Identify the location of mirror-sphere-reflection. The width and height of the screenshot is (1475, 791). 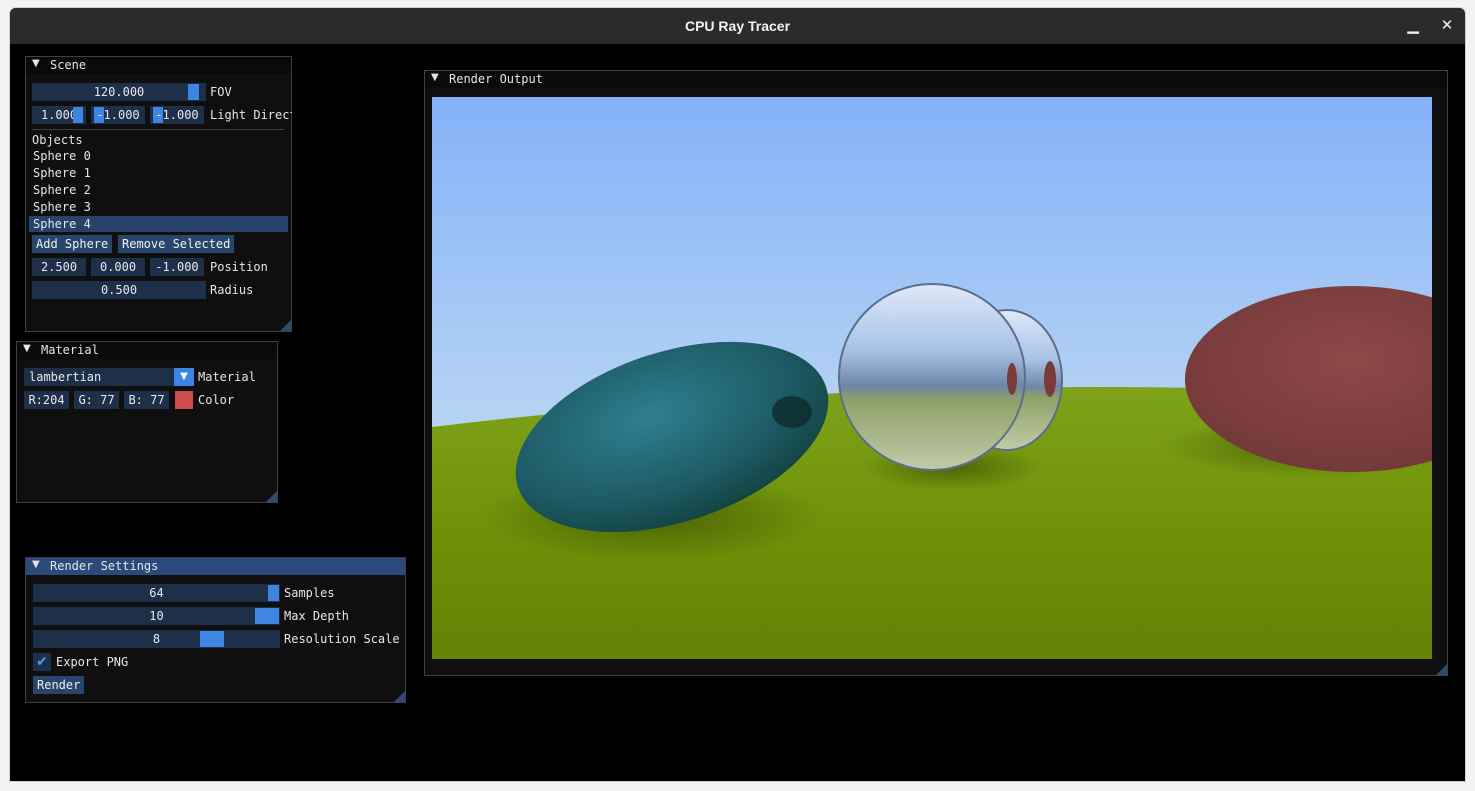
(1012, 379).